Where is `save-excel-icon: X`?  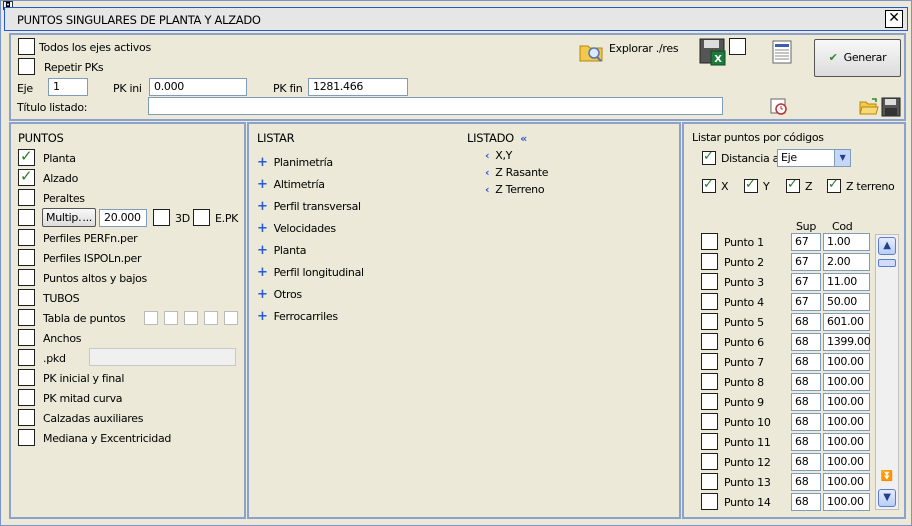
save-excel-icon: X is located at coordinates (713, 53).